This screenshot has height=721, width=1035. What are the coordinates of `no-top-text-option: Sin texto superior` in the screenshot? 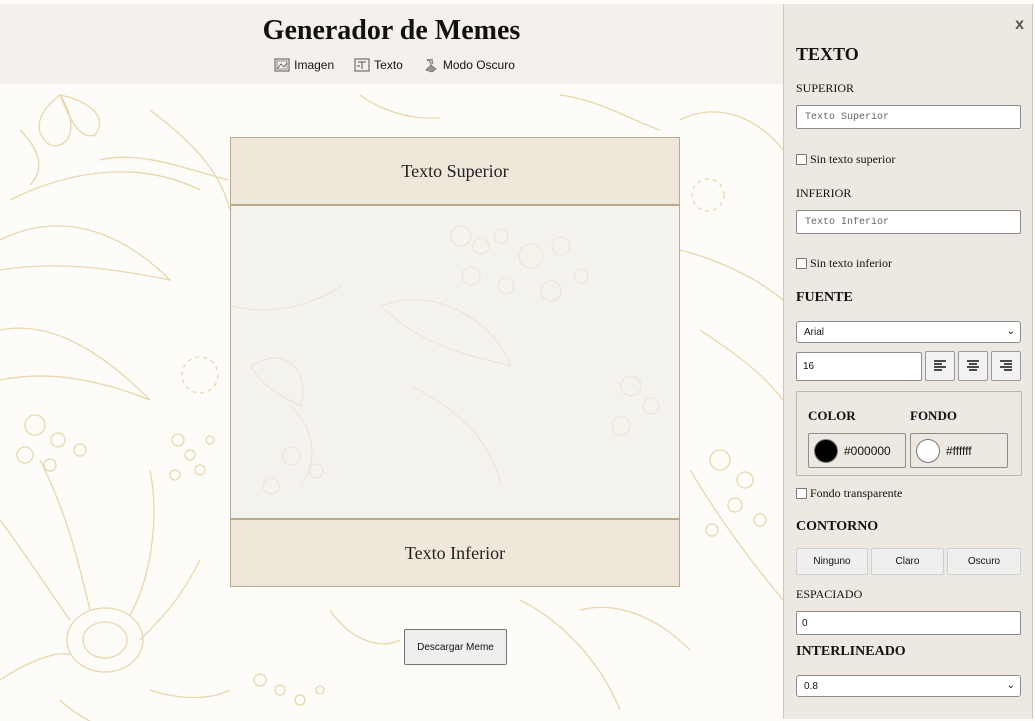 It's located at (845, 159).